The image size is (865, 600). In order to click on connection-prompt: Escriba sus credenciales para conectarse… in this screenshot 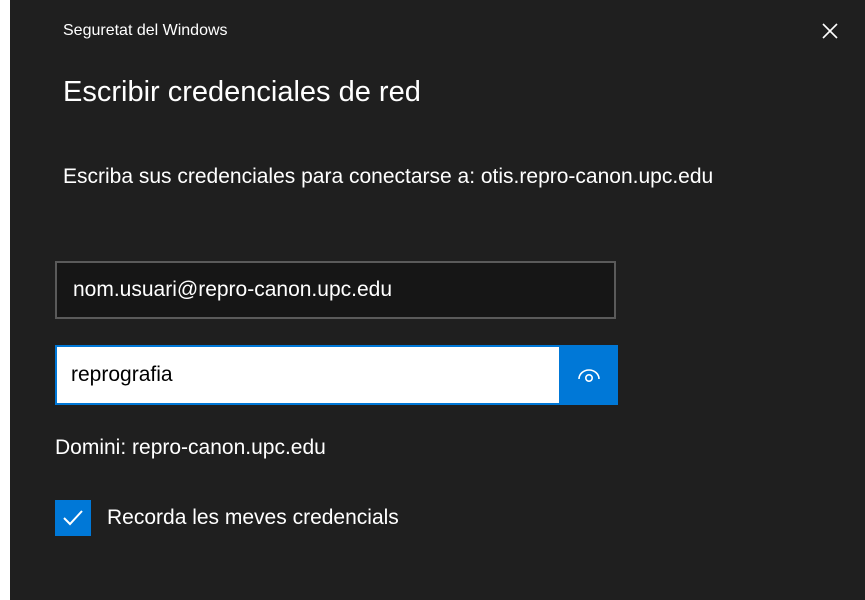, I will do `click(388, 176)`.